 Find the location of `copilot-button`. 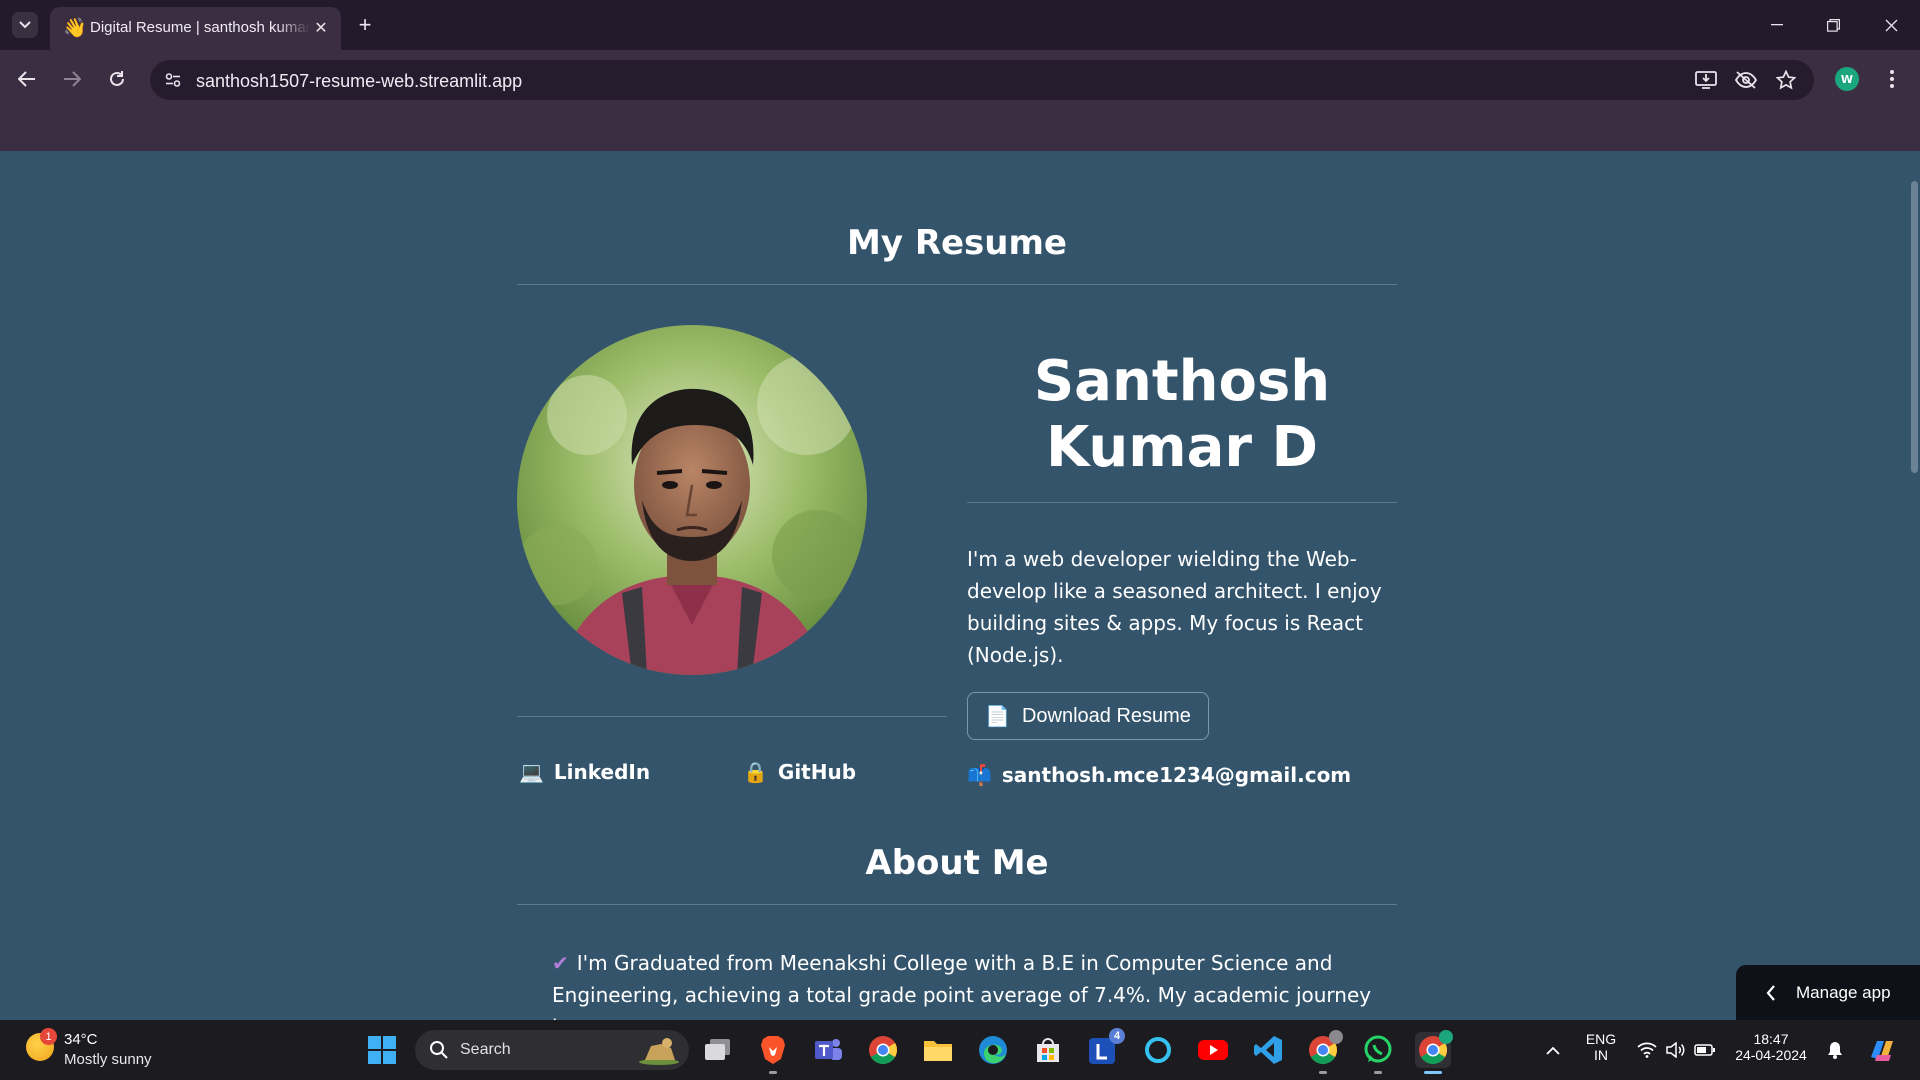

copilot-button is located at coordinates (1882, 1050).